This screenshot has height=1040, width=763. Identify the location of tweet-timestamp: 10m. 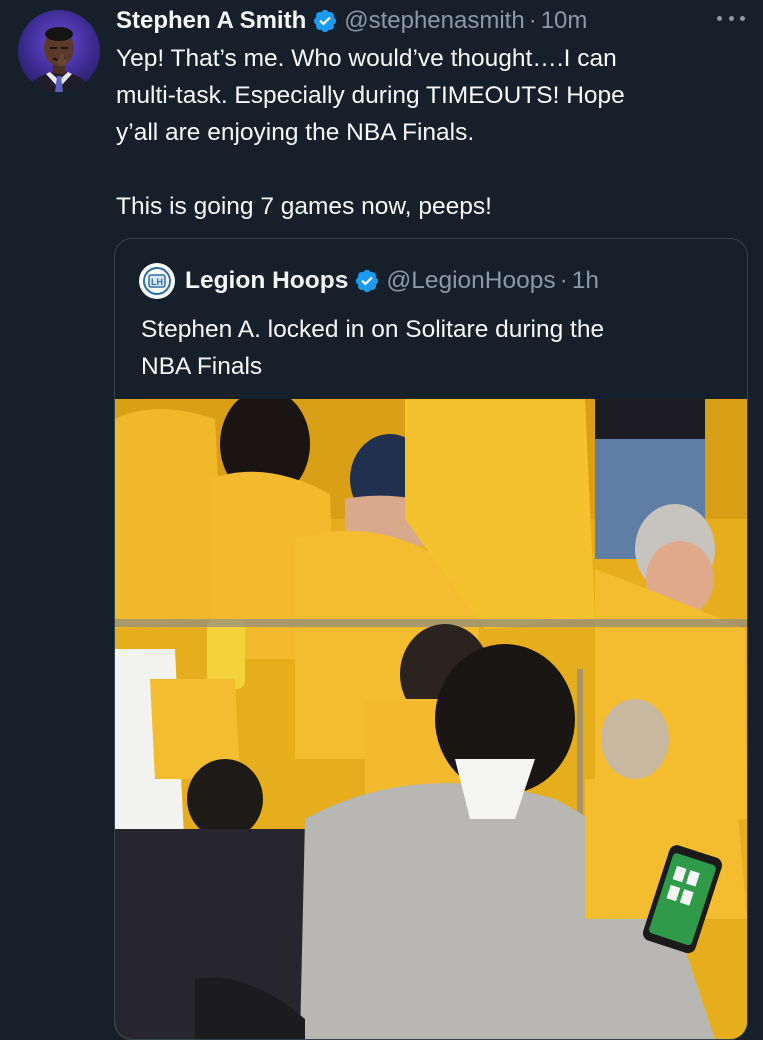
(564, 21).